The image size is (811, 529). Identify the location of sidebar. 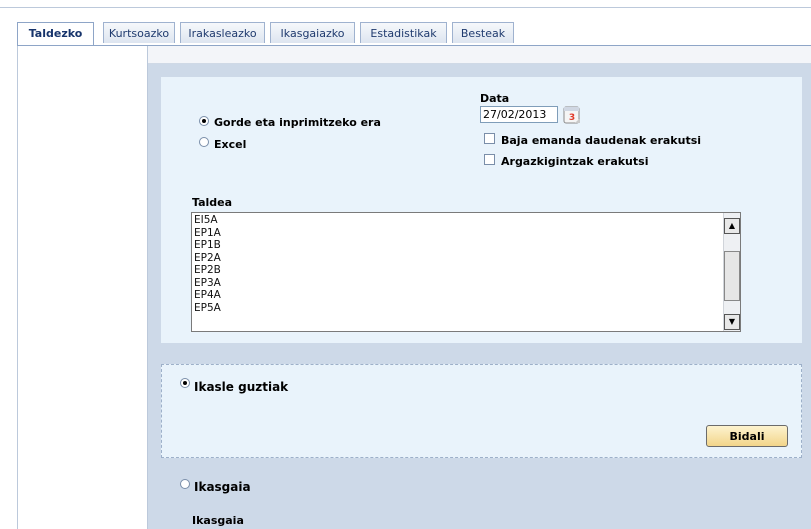
(82, 287).